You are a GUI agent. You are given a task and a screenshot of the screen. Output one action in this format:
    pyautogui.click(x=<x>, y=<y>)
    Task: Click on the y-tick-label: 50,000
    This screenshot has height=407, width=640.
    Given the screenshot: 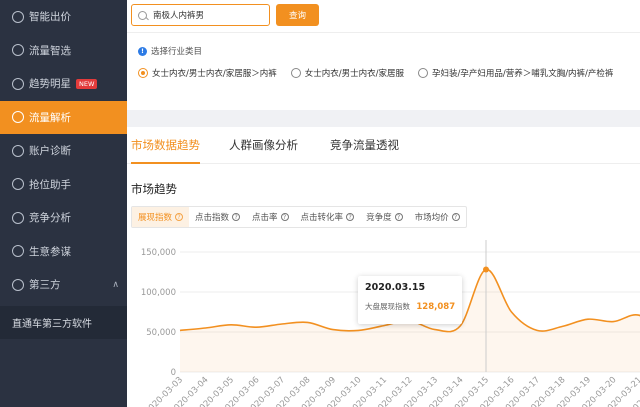 What is the action you would take?
    pyautogui.click(x=161, y=333)
    